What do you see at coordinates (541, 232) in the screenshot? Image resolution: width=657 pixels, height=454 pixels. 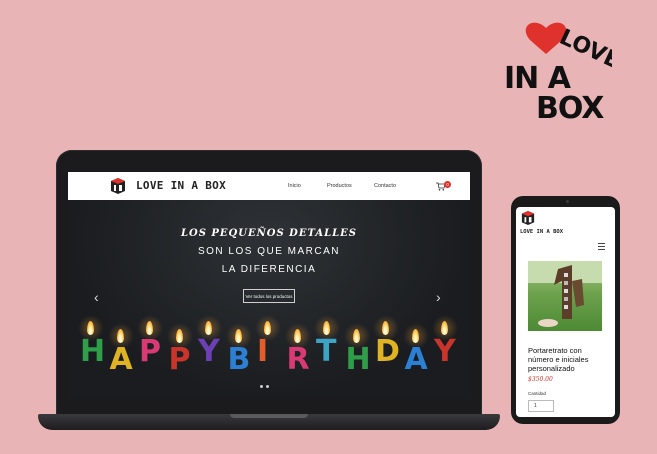 I see `mobile-brand-name: LOVE IN A BOX` at bounding box center [541, 232].